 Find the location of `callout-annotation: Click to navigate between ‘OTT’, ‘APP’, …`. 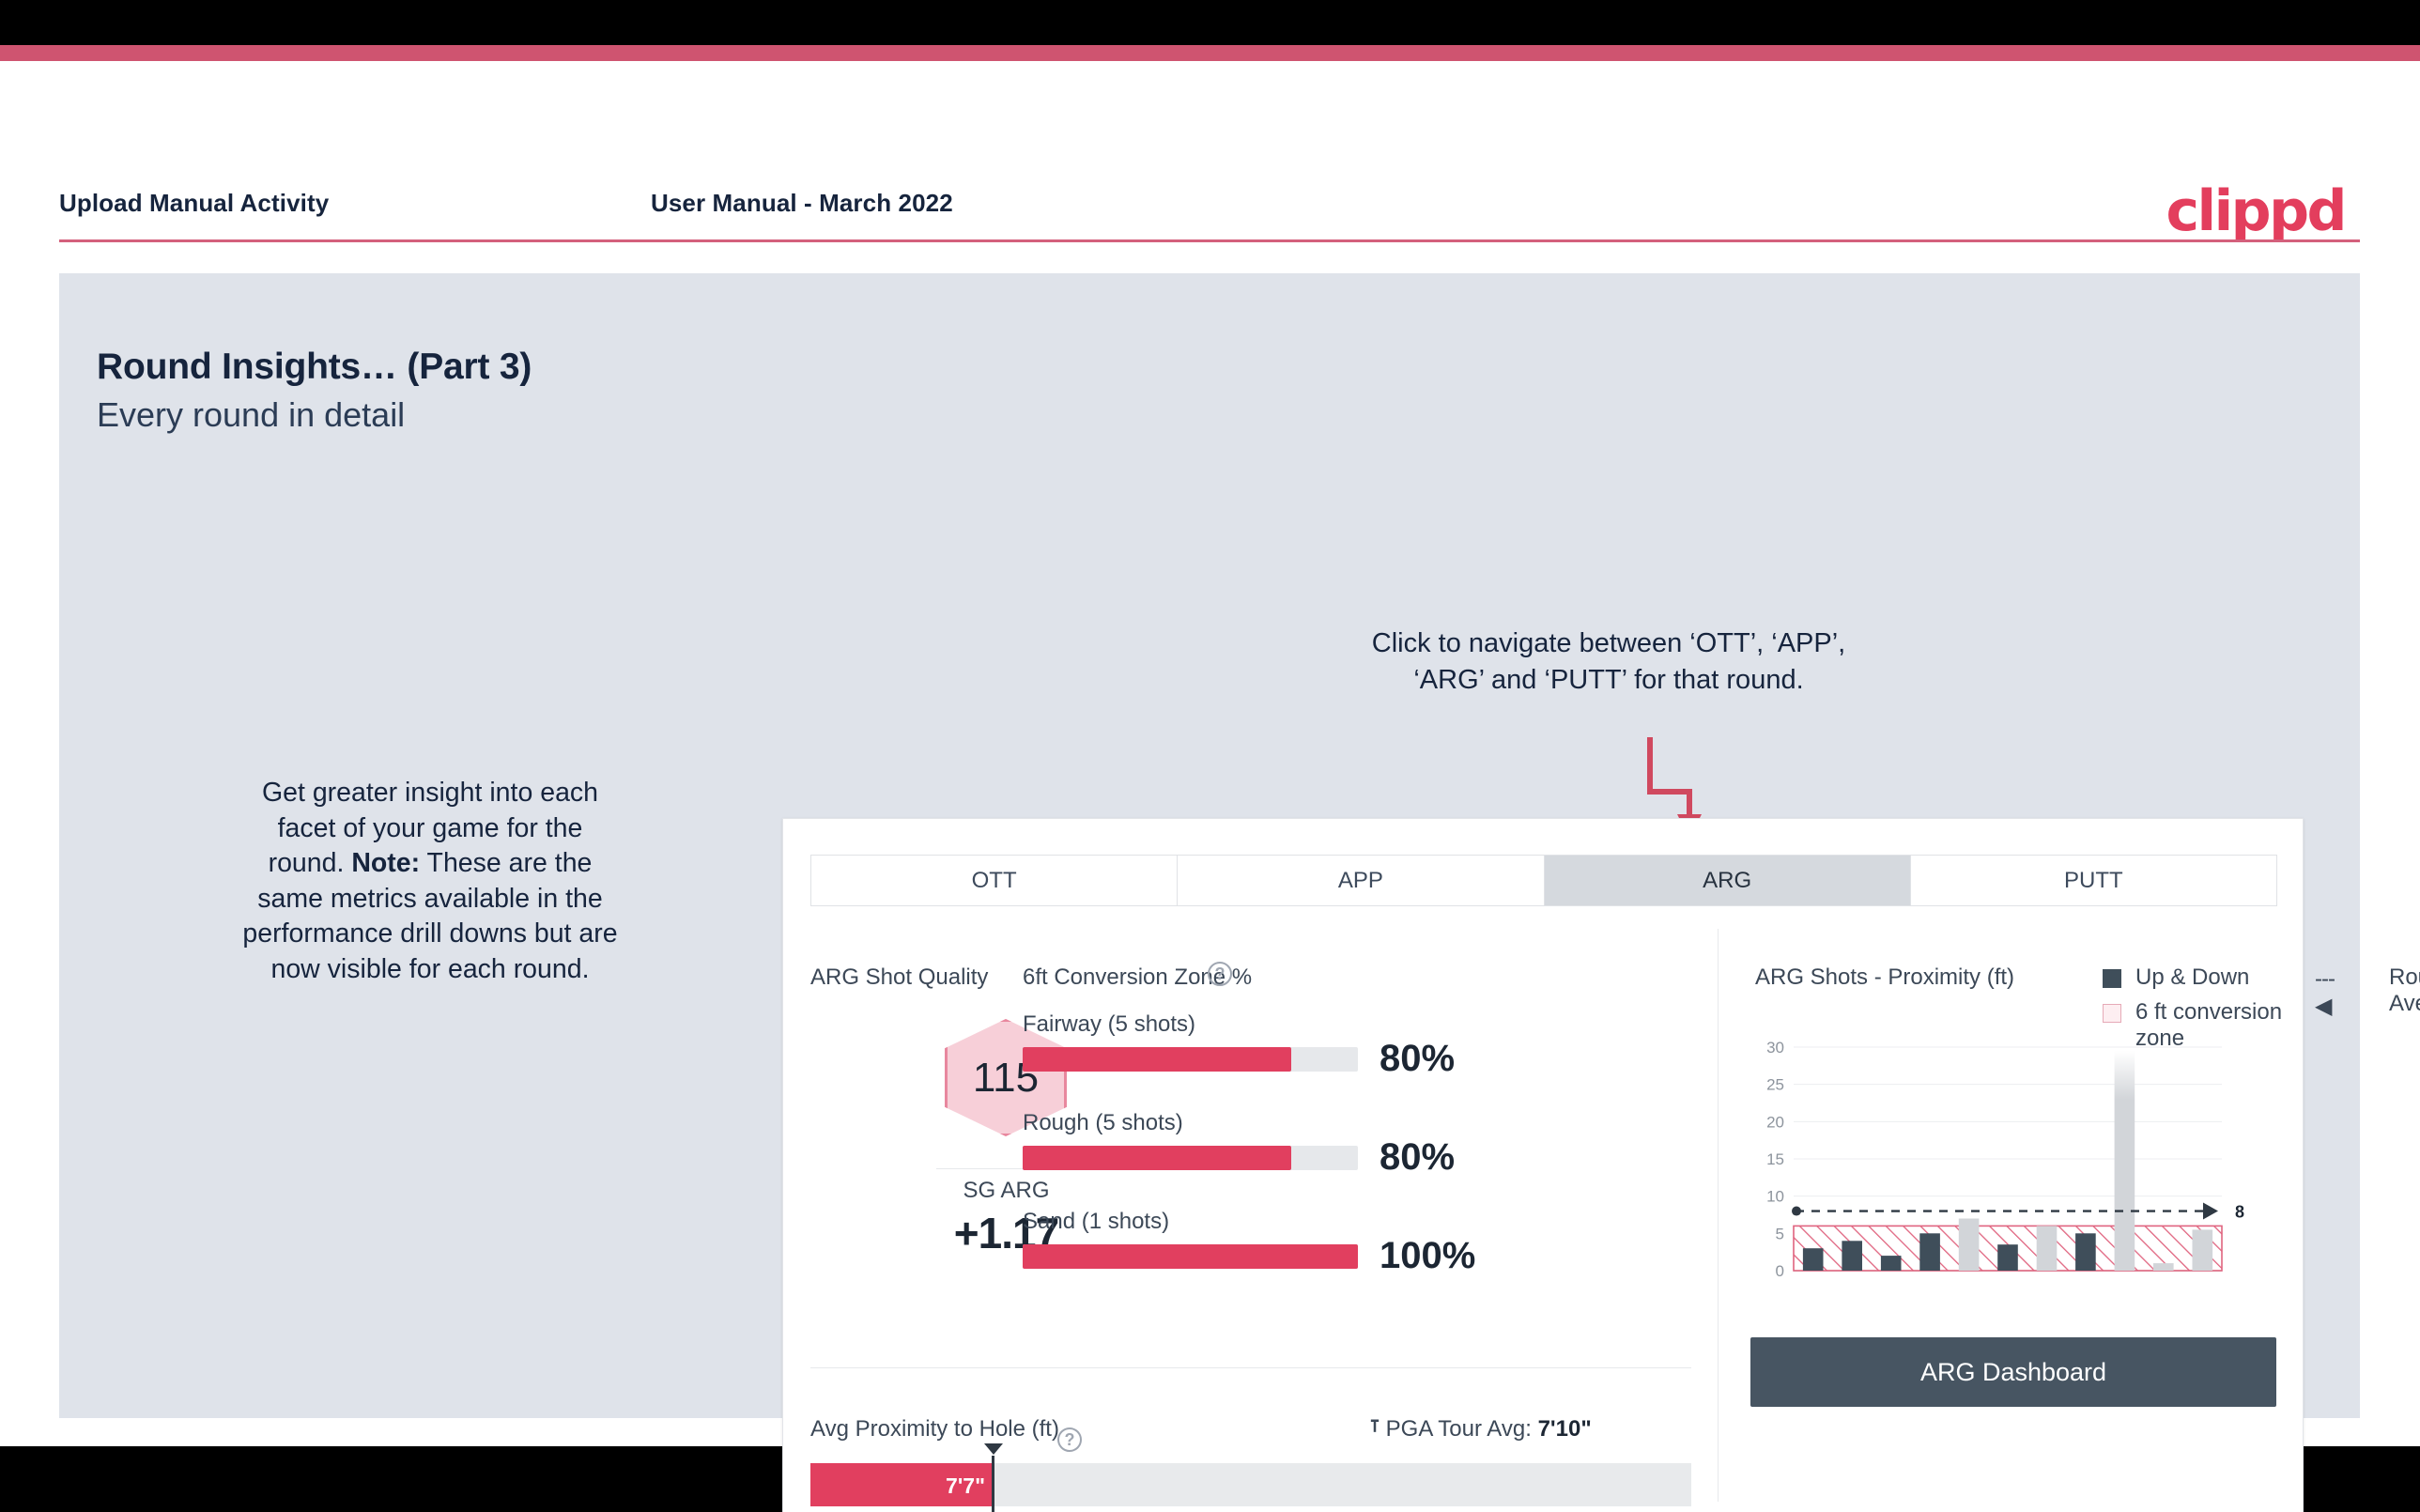

callout-annotation: Click to navigate between ‘OTT’, ‘APP’, … is located at coordinates (1608, 661).